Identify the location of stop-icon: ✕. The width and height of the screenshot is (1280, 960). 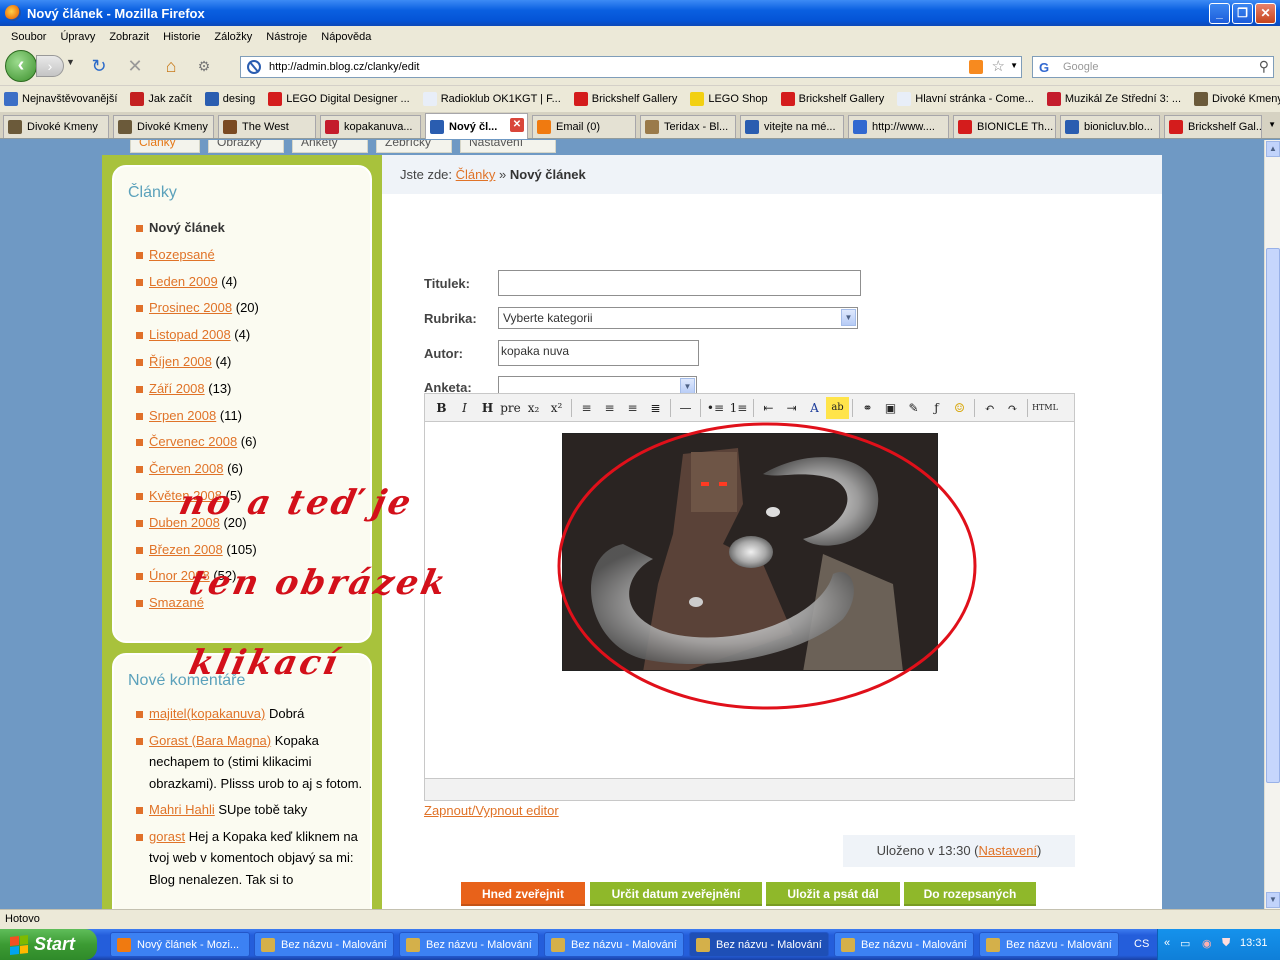
(135, 67).